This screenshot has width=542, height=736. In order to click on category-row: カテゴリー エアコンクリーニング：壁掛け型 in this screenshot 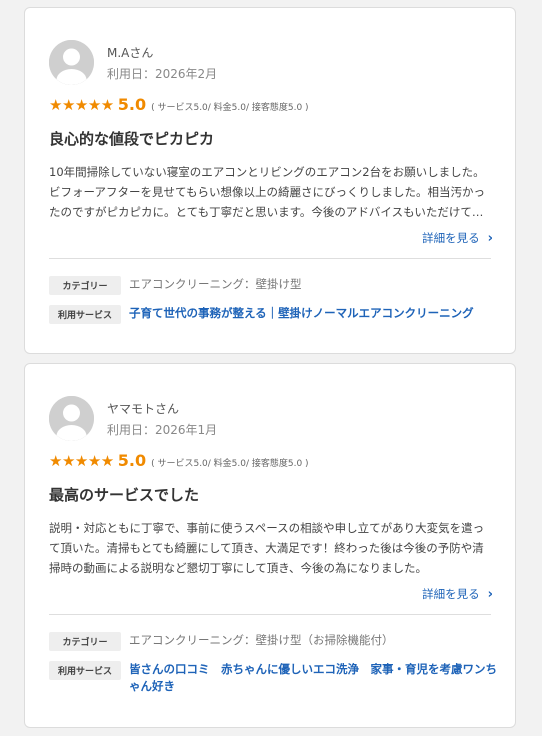, I will do `click(175, 285)`.